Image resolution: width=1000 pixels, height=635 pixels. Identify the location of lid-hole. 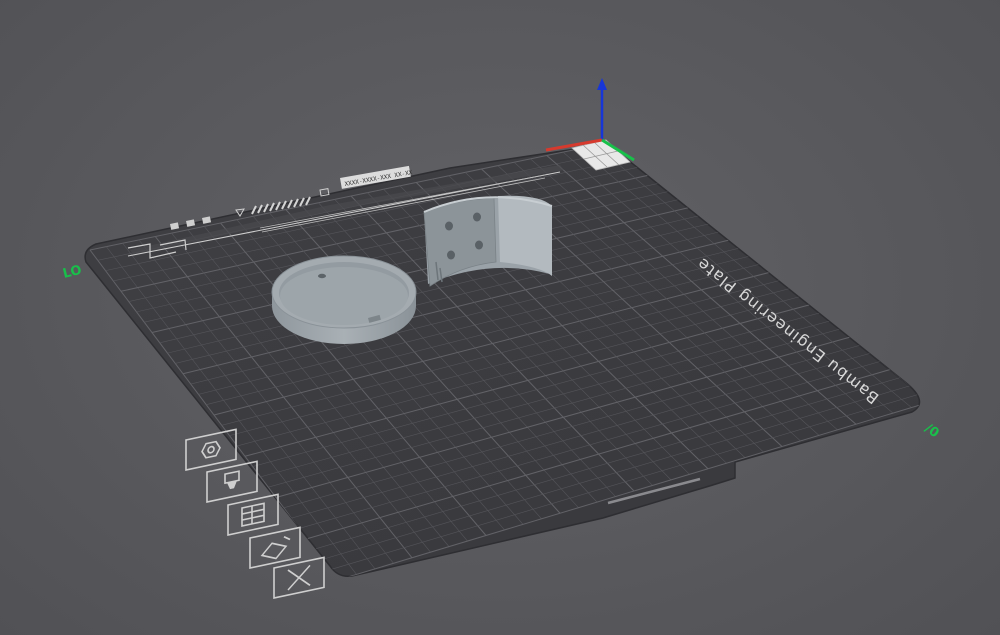
(322, 276).